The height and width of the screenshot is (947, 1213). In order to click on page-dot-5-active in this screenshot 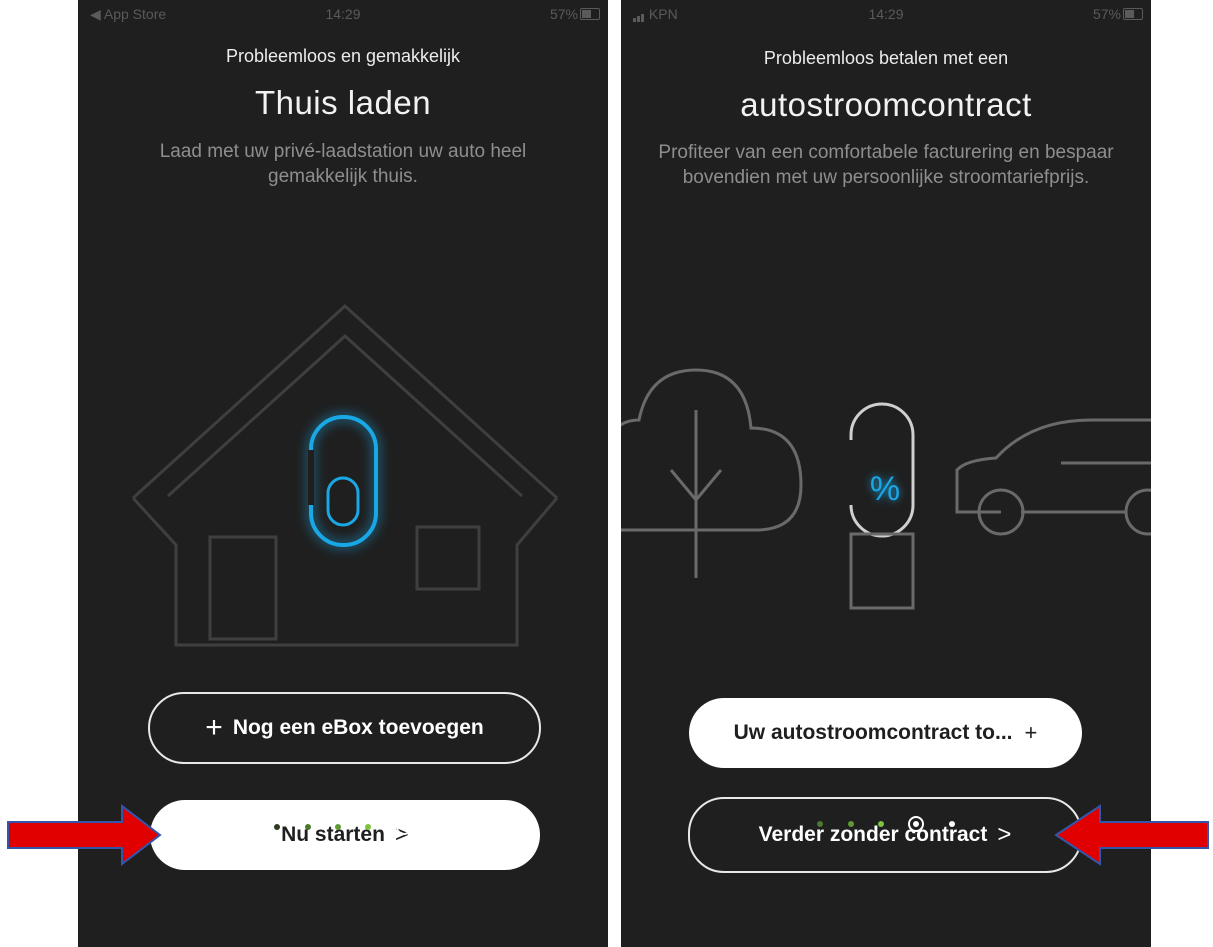, I will do `click(403, 826)`.